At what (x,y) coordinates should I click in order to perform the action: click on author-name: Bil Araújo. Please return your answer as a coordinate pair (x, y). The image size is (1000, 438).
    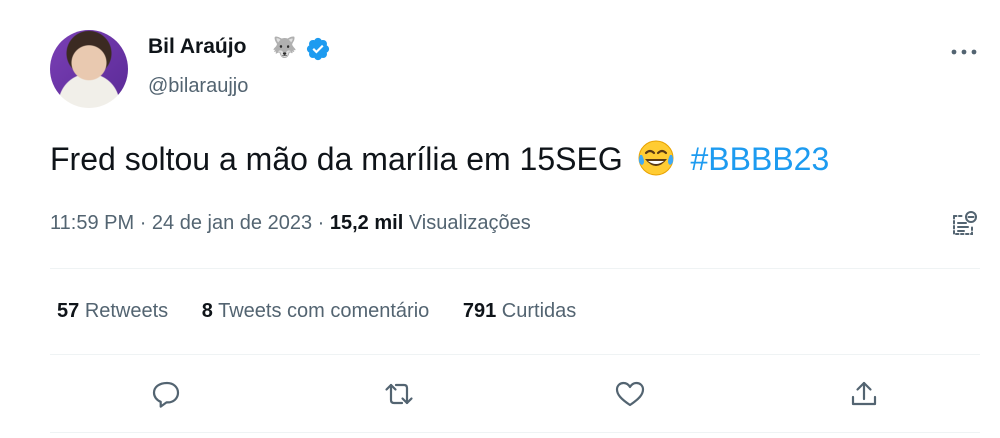
    Looking at the image, I should click on (197, 47).